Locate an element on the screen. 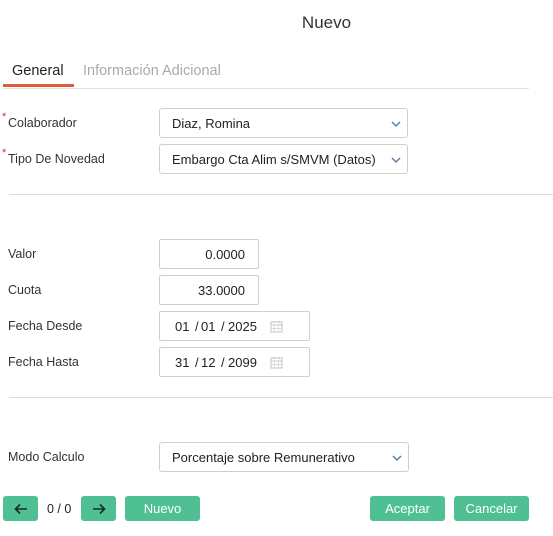  tab-active-indicator is located at coordinates (38, 85).